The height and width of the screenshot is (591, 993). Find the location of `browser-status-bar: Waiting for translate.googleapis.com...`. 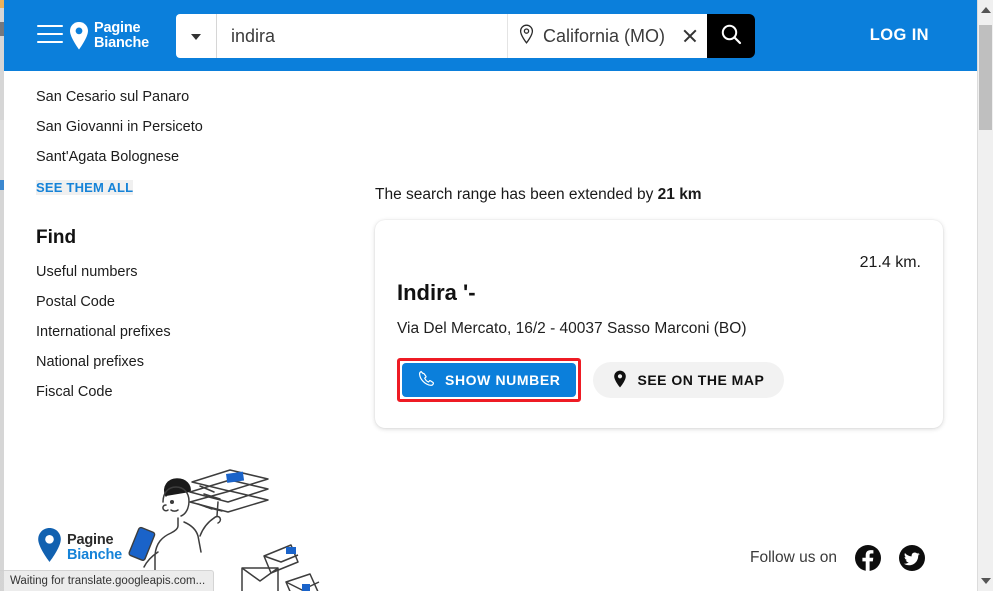

browser-status-bar: Waiting for translate.googleapis.com... is located at coordinates (107, 580).